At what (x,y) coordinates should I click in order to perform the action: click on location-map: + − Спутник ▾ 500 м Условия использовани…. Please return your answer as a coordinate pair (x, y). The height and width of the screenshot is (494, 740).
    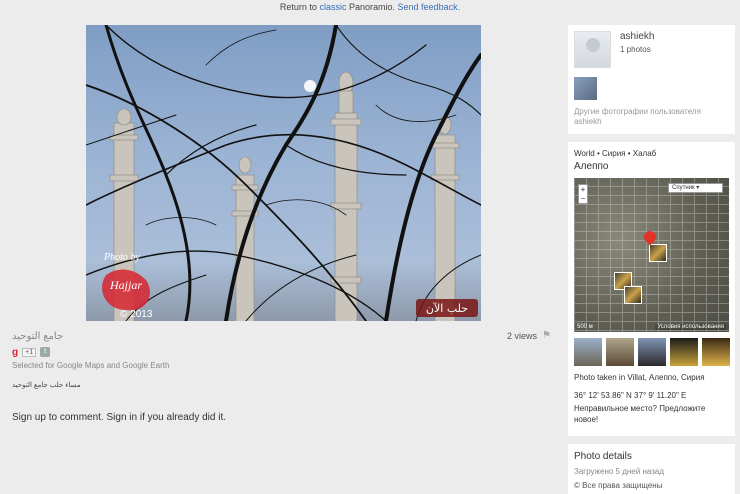
    Looking at the image, I should click on (651, 255).